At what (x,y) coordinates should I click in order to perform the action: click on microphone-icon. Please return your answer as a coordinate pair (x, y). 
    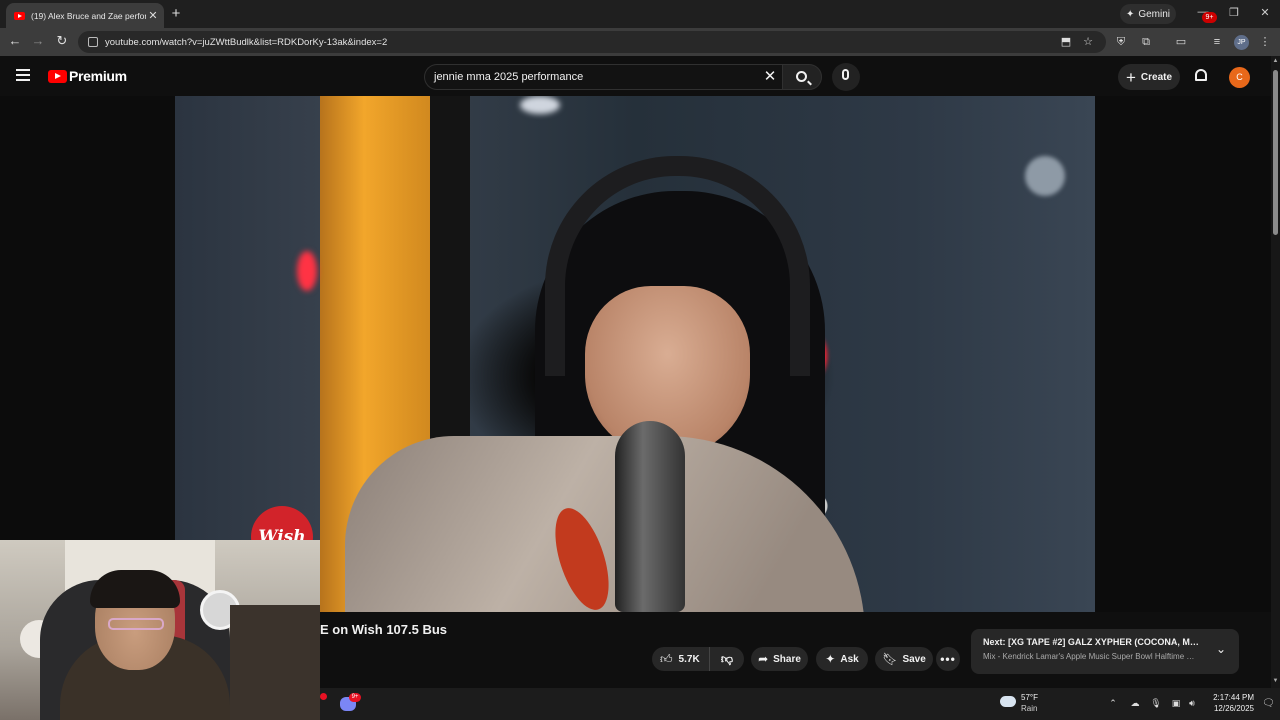
    Looking at the image, I should click on (845, 74).